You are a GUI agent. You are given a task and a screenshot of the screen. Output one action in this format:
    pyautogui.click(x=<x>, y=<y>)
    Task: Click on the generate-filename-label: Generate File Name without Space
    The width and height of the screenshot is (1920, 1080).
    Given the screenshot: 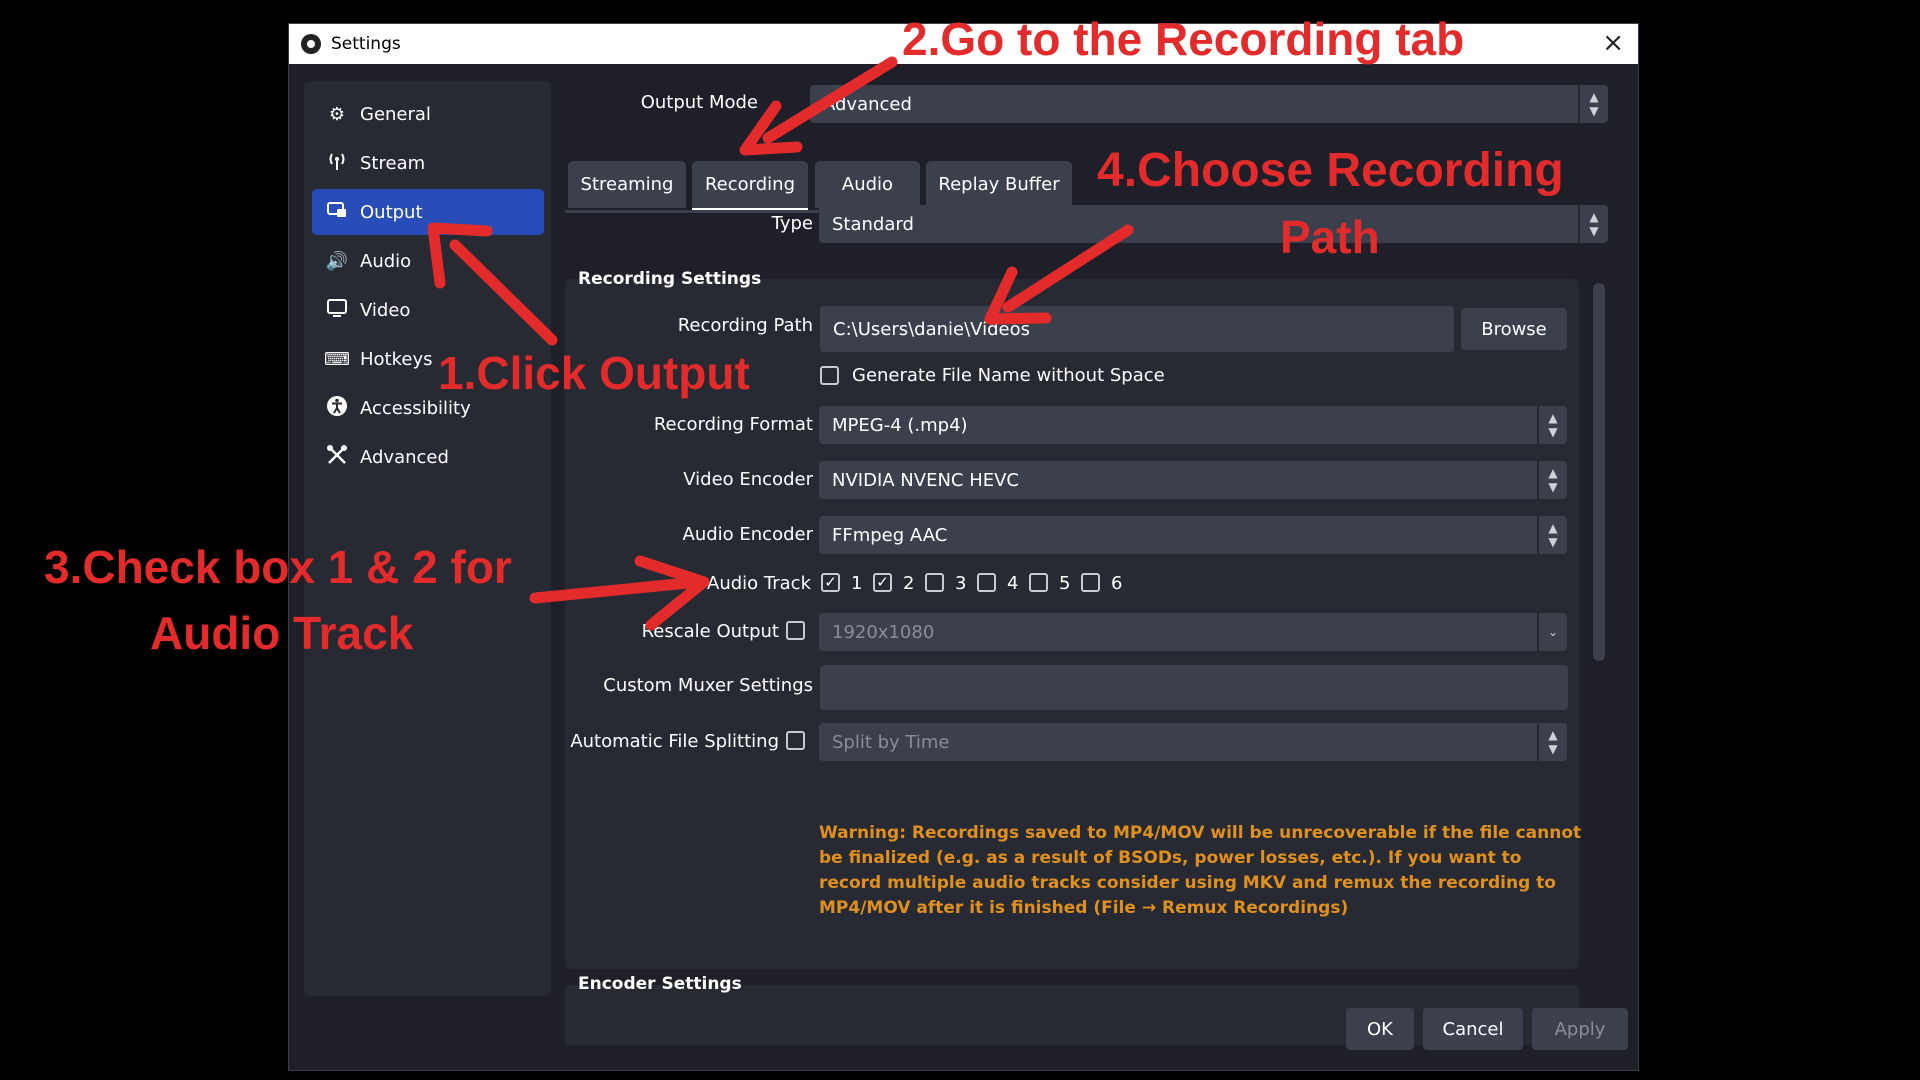 What is the action you would take?
    pyautogui.click(x=1008, y=375)
    